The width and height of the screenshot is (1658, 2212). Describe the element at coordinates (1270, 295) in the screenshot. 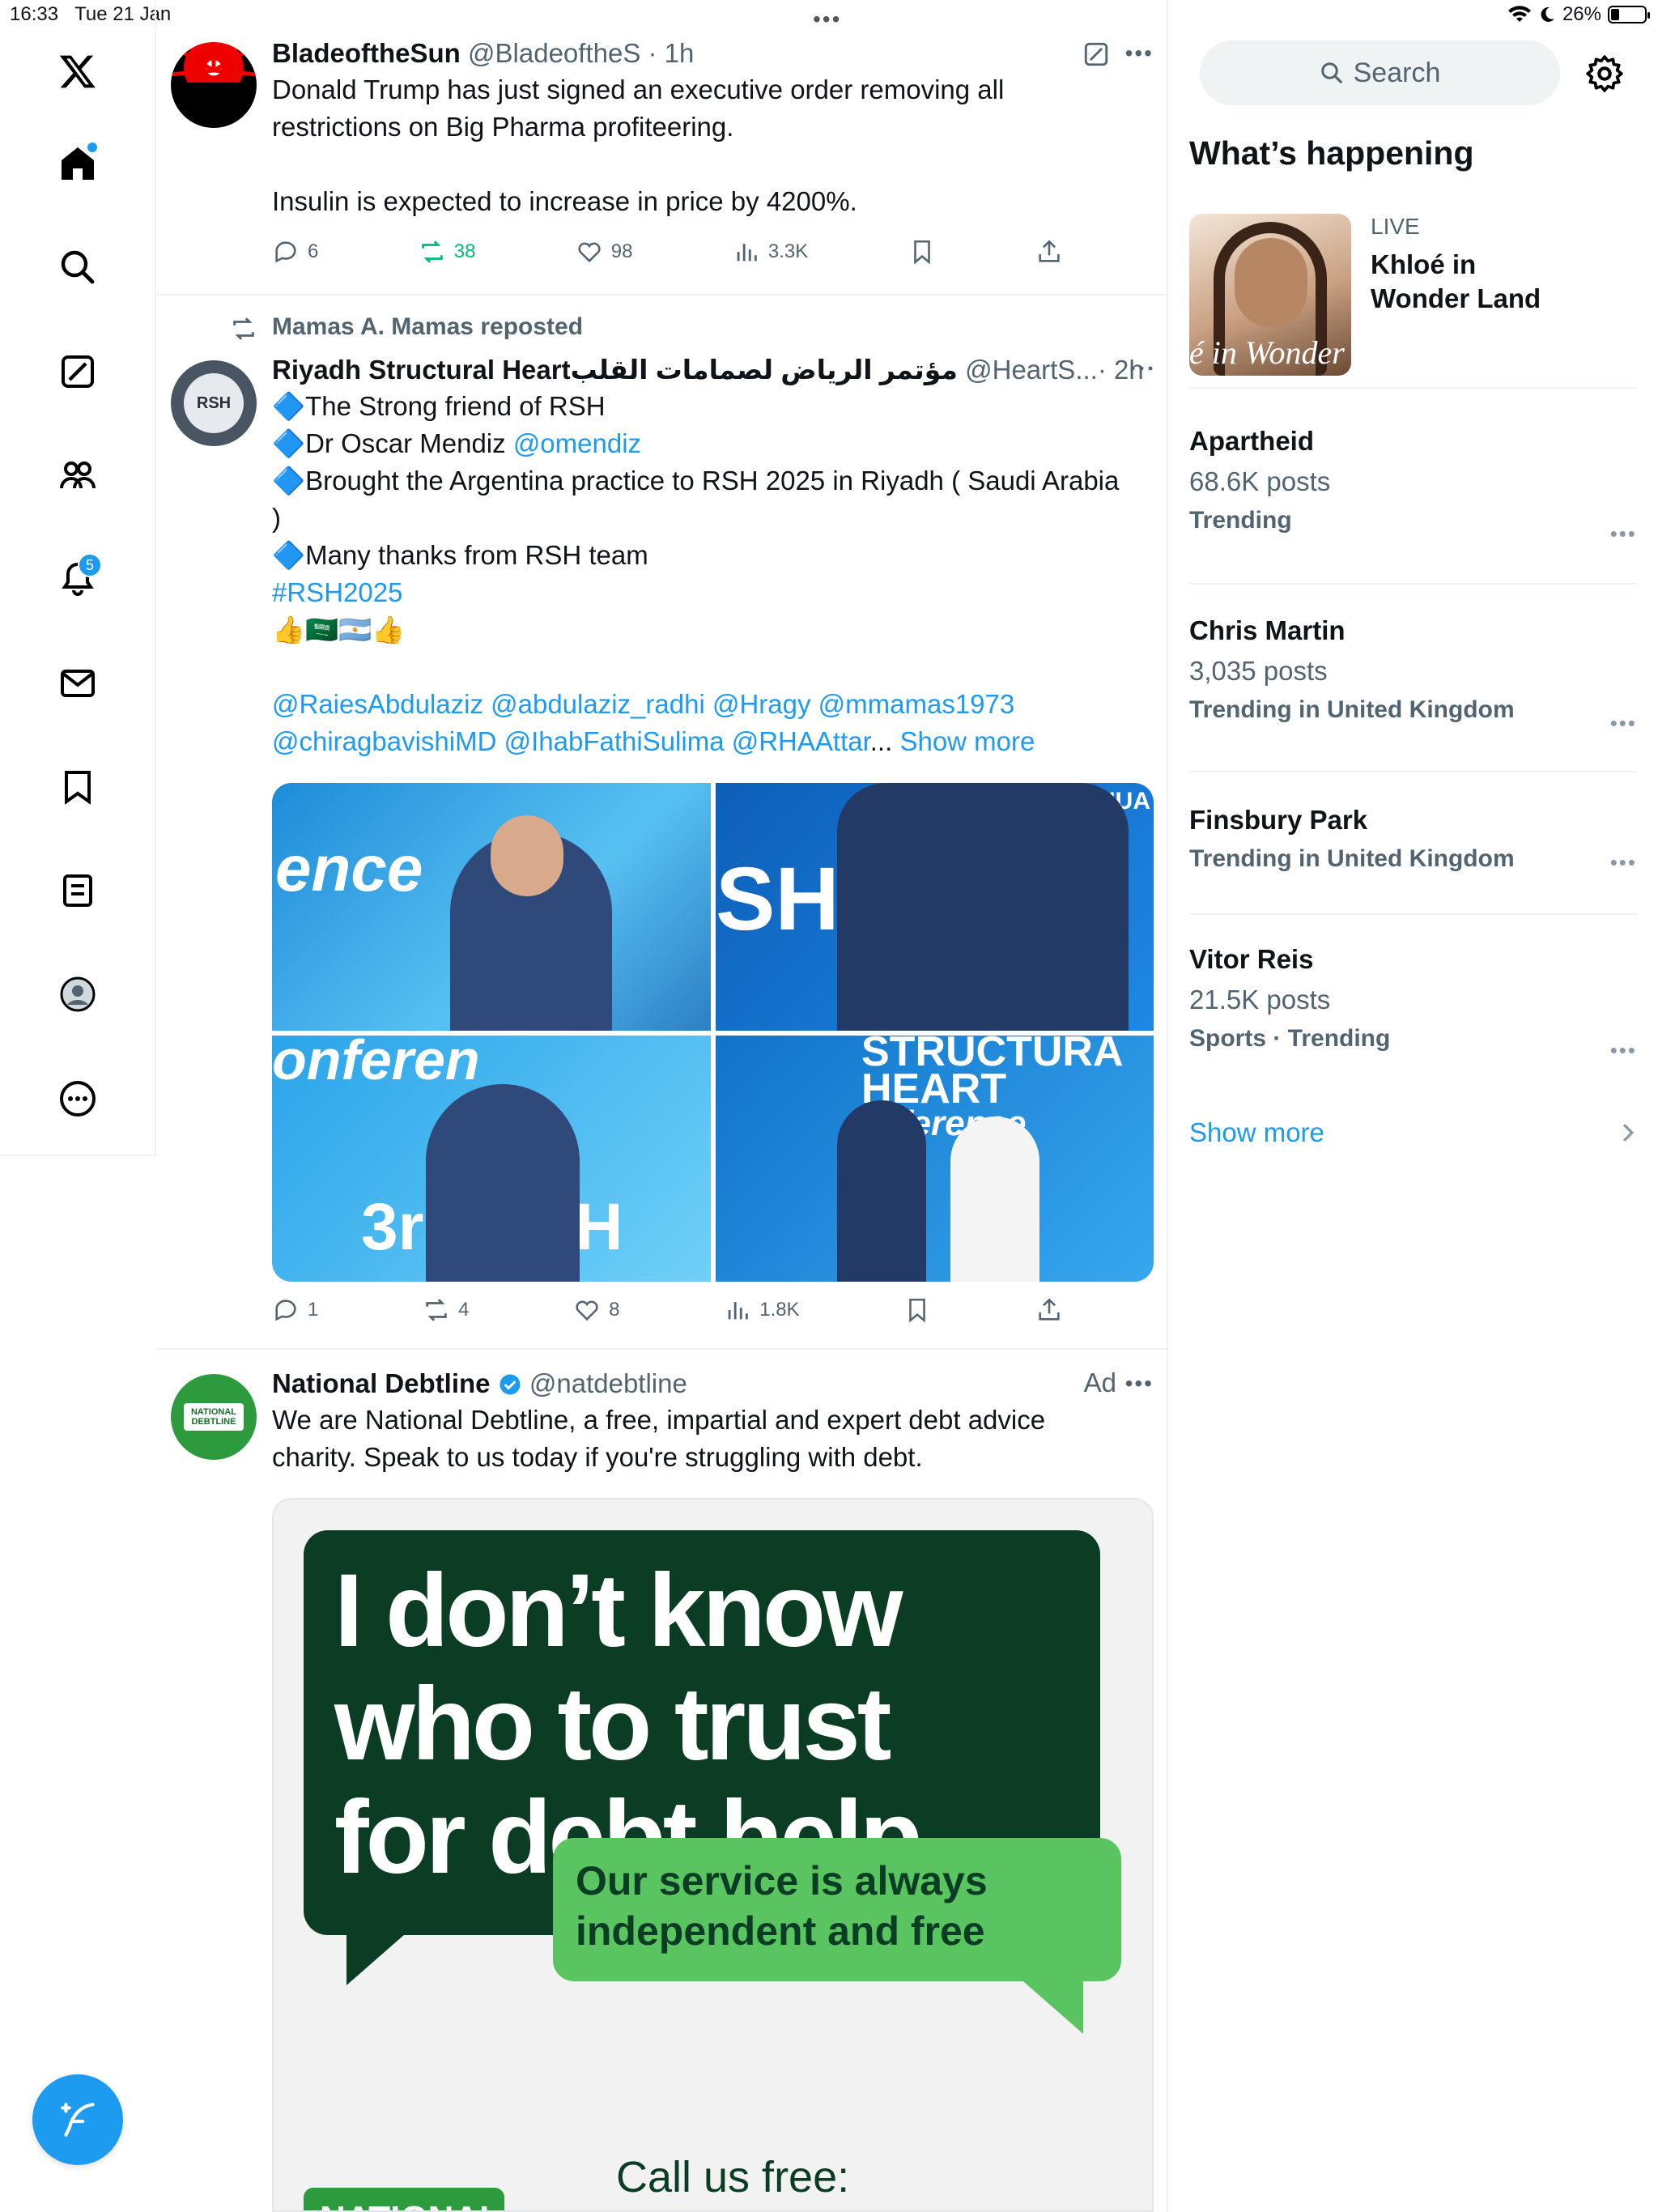

I see `live-event-thumbnail: é in Wonder l` at that location.